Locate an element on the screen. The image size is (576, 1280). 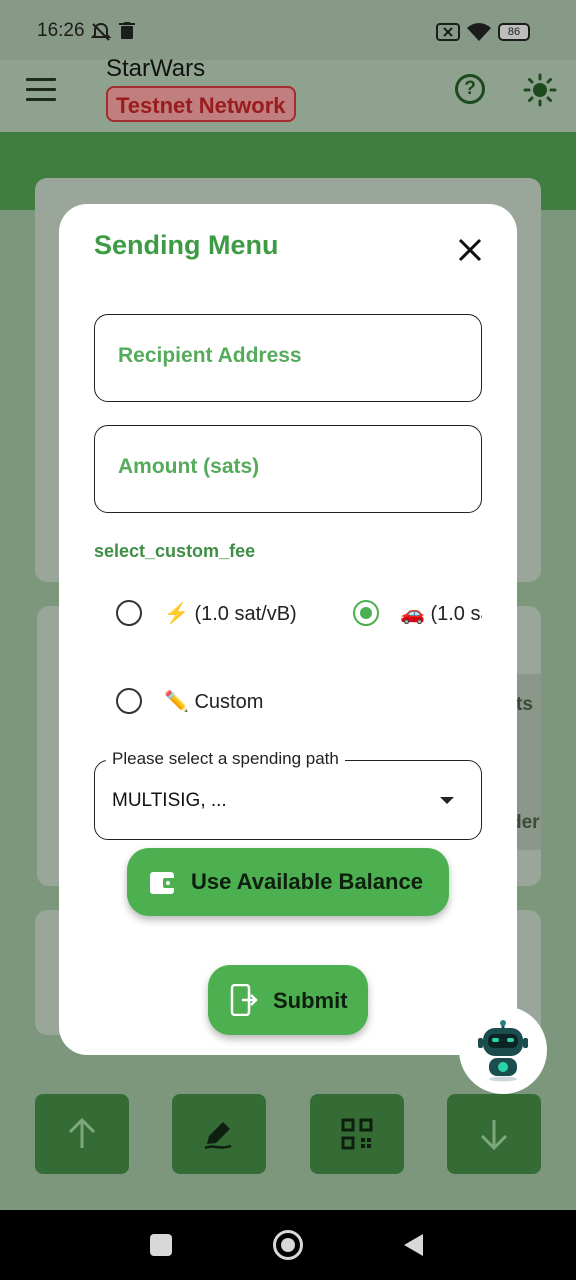
fee-option-fast-label: ⚡ (1.0 sat/vB) is located at coordinates (230, 614).